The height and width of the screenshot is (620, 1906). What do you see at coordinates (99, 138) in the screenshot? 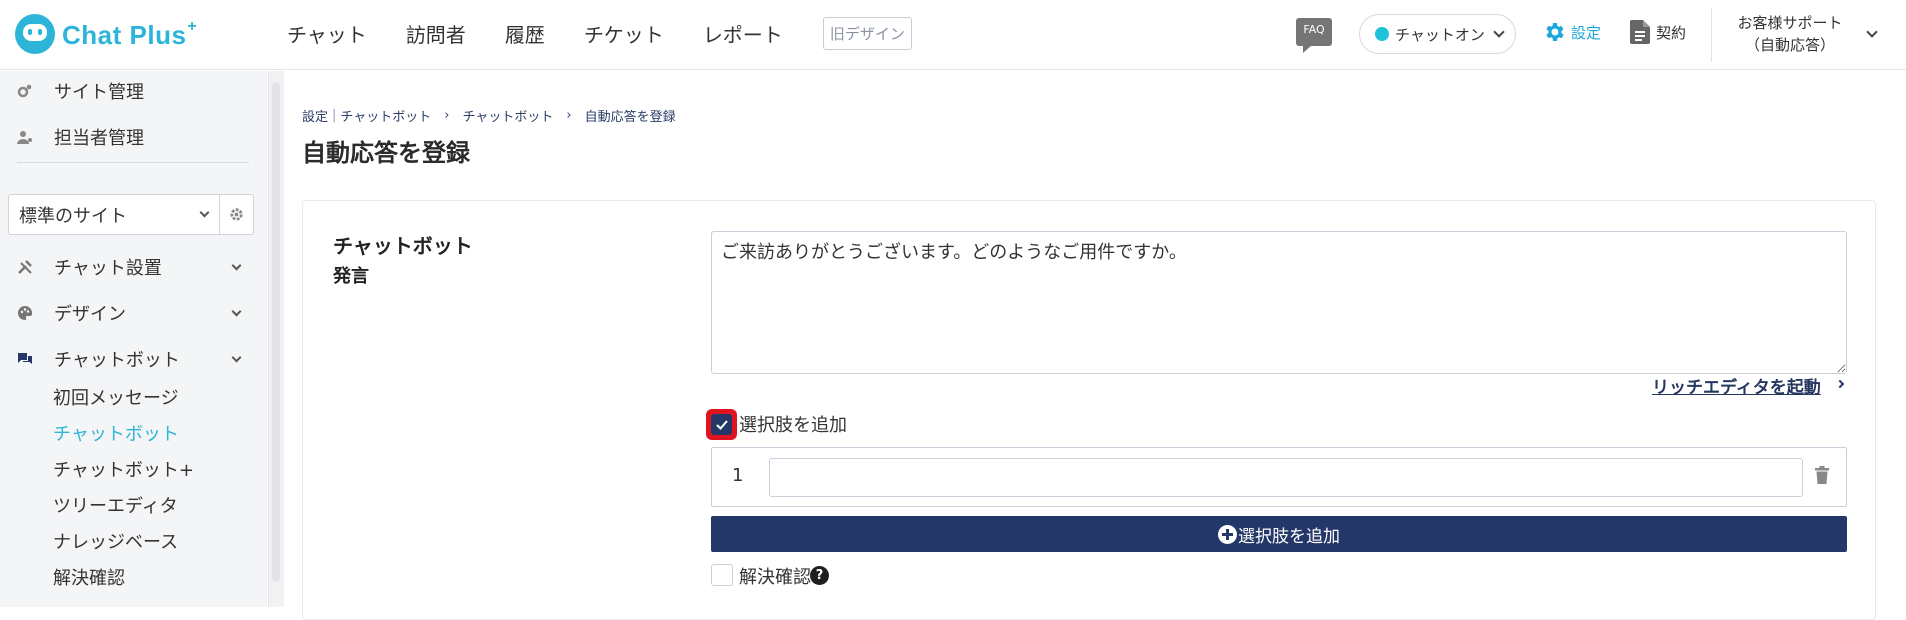
I see `sidebar-item-label: 担当者管理` at bounding box center [99, 138].